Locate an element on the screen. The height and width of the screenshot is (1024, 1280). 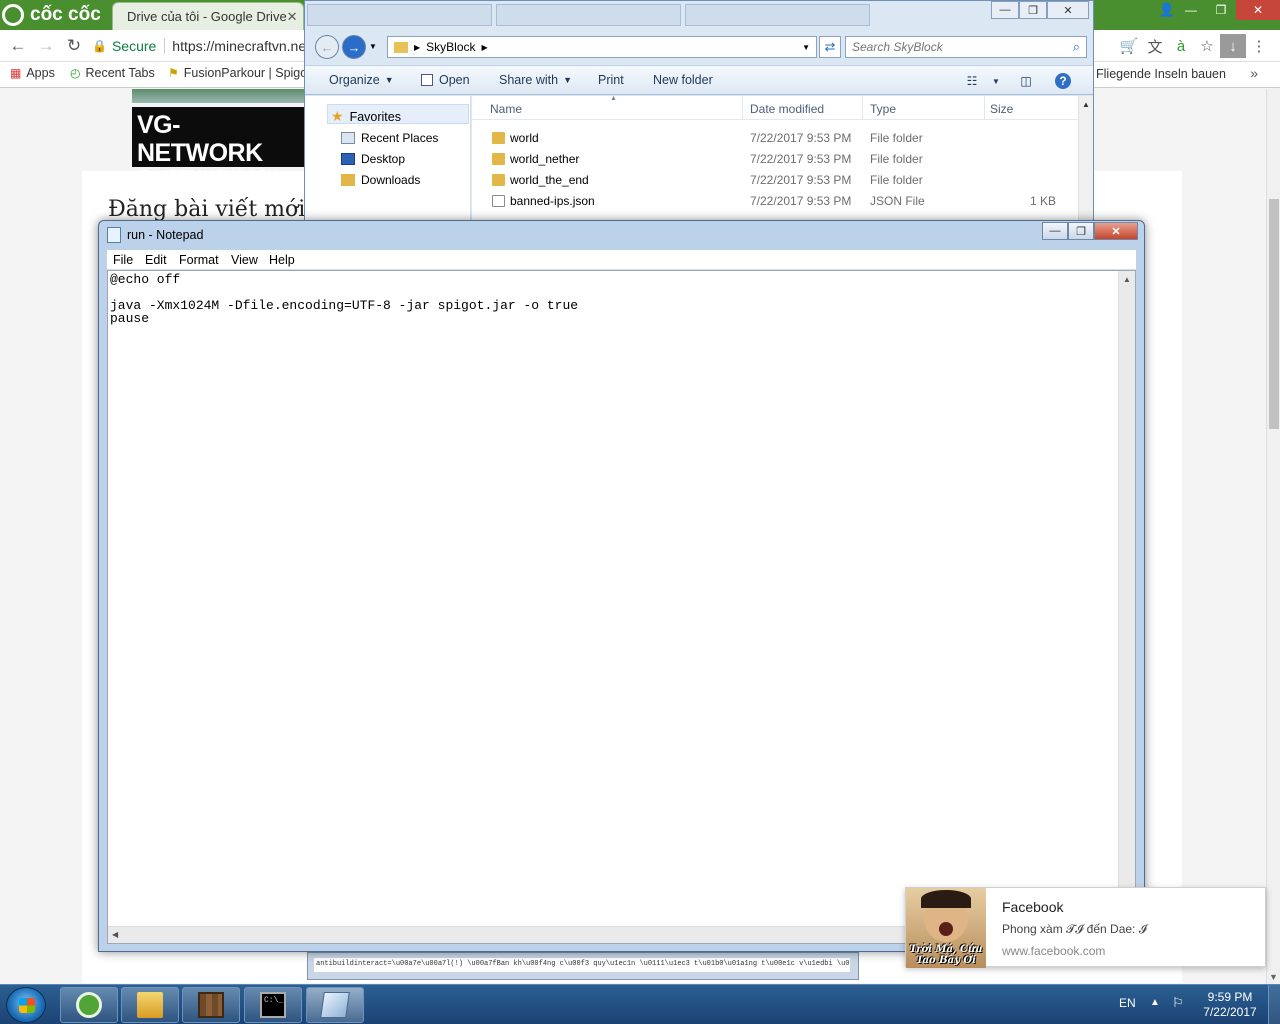
search-input is located at coordinates (951, 47).